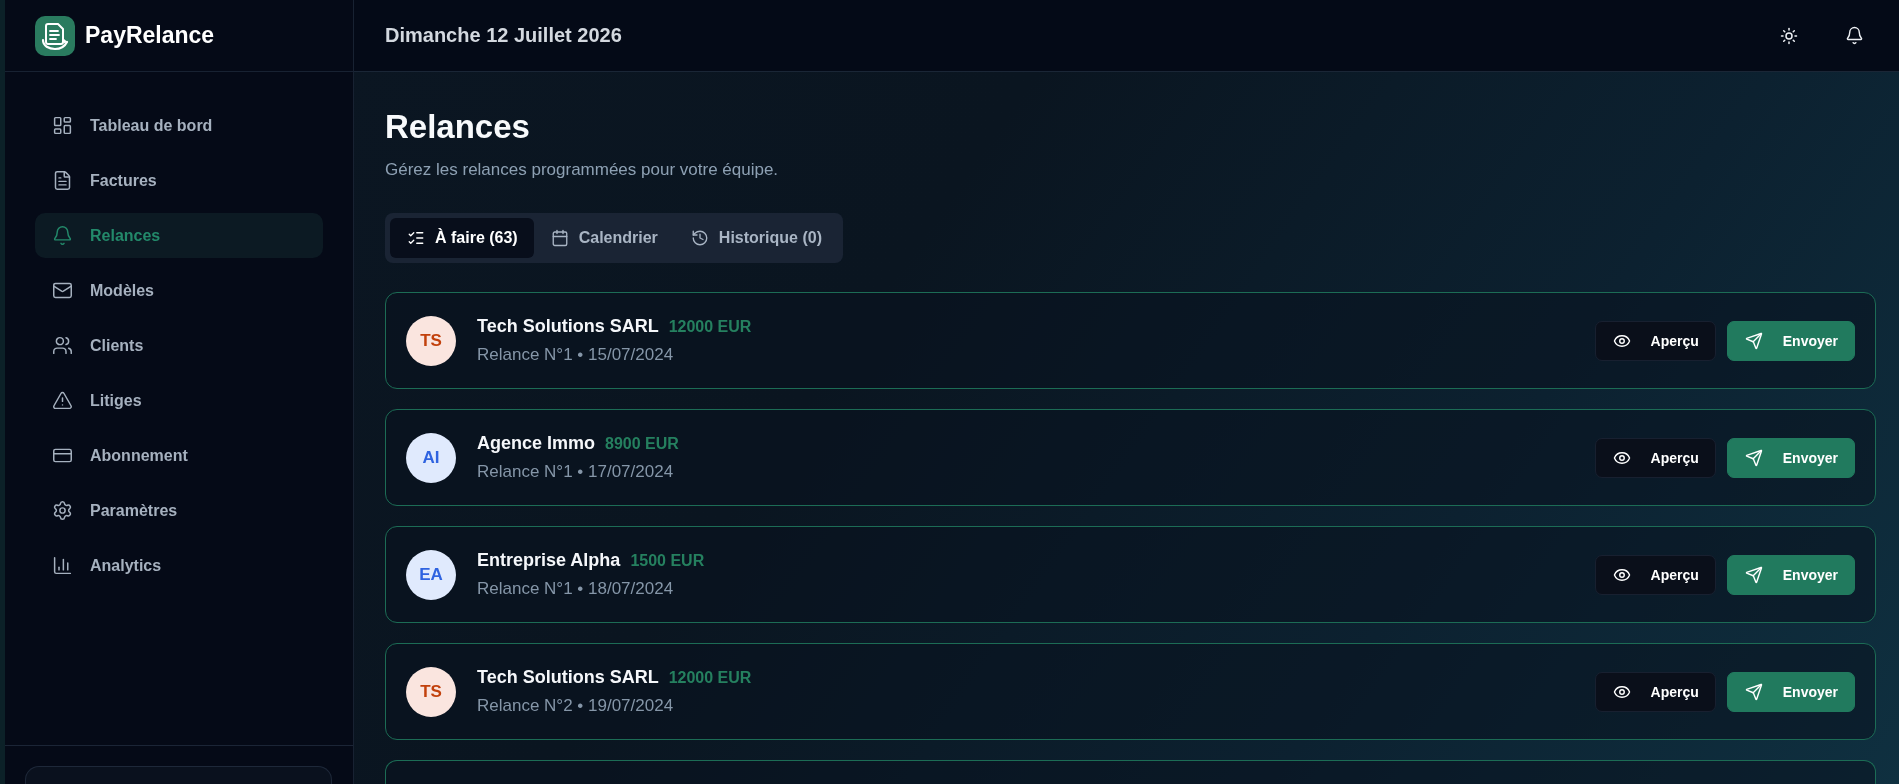  I want to click on brand-name: PayRelance, so click(150, 35).